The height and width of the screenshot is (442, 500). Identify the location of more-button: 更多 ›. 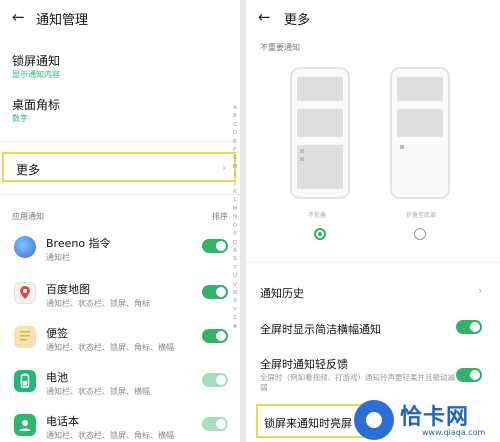
(119, 167).